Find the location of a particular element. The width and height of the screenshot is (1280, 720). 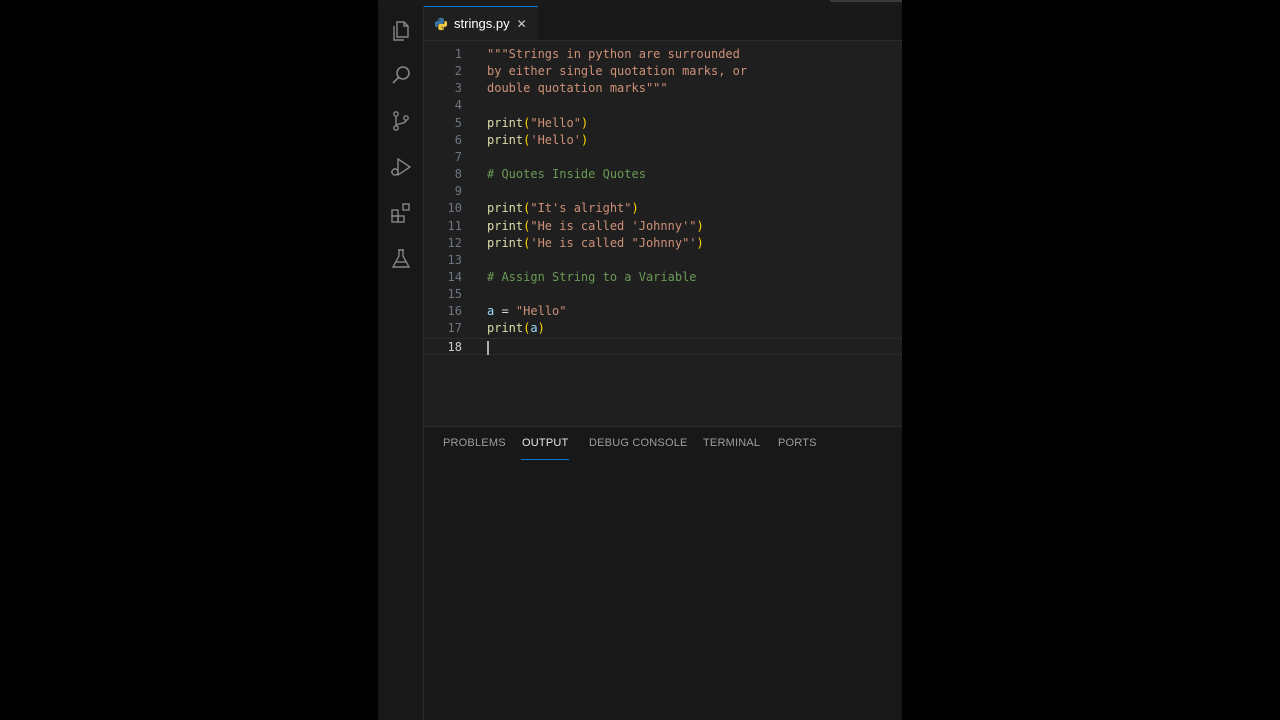

line-number: 5 is located at coordinates (458, 122).